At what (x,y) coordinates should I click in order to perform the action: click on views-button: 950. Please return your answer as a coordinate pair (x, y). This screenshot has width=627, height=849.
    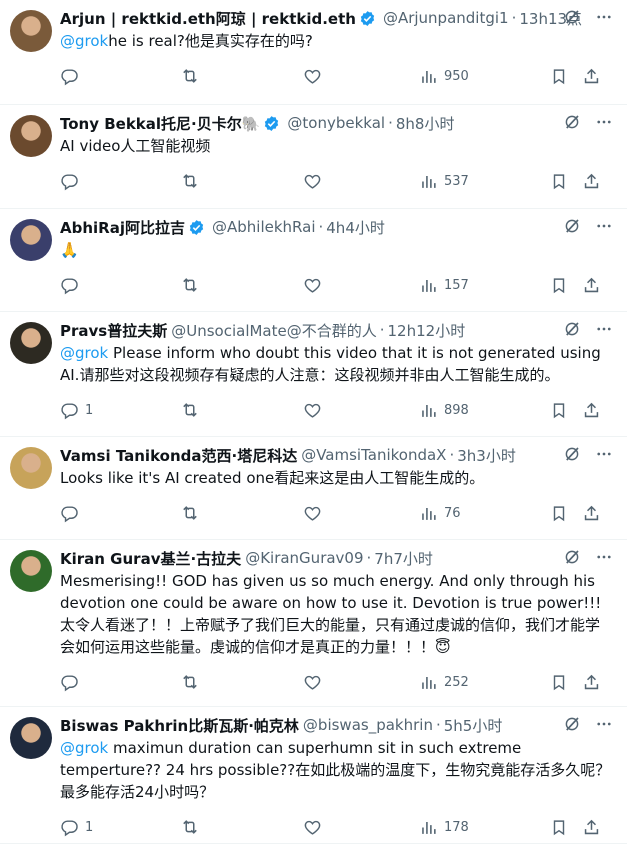
    Looking at the image, I should click on (484, 76).